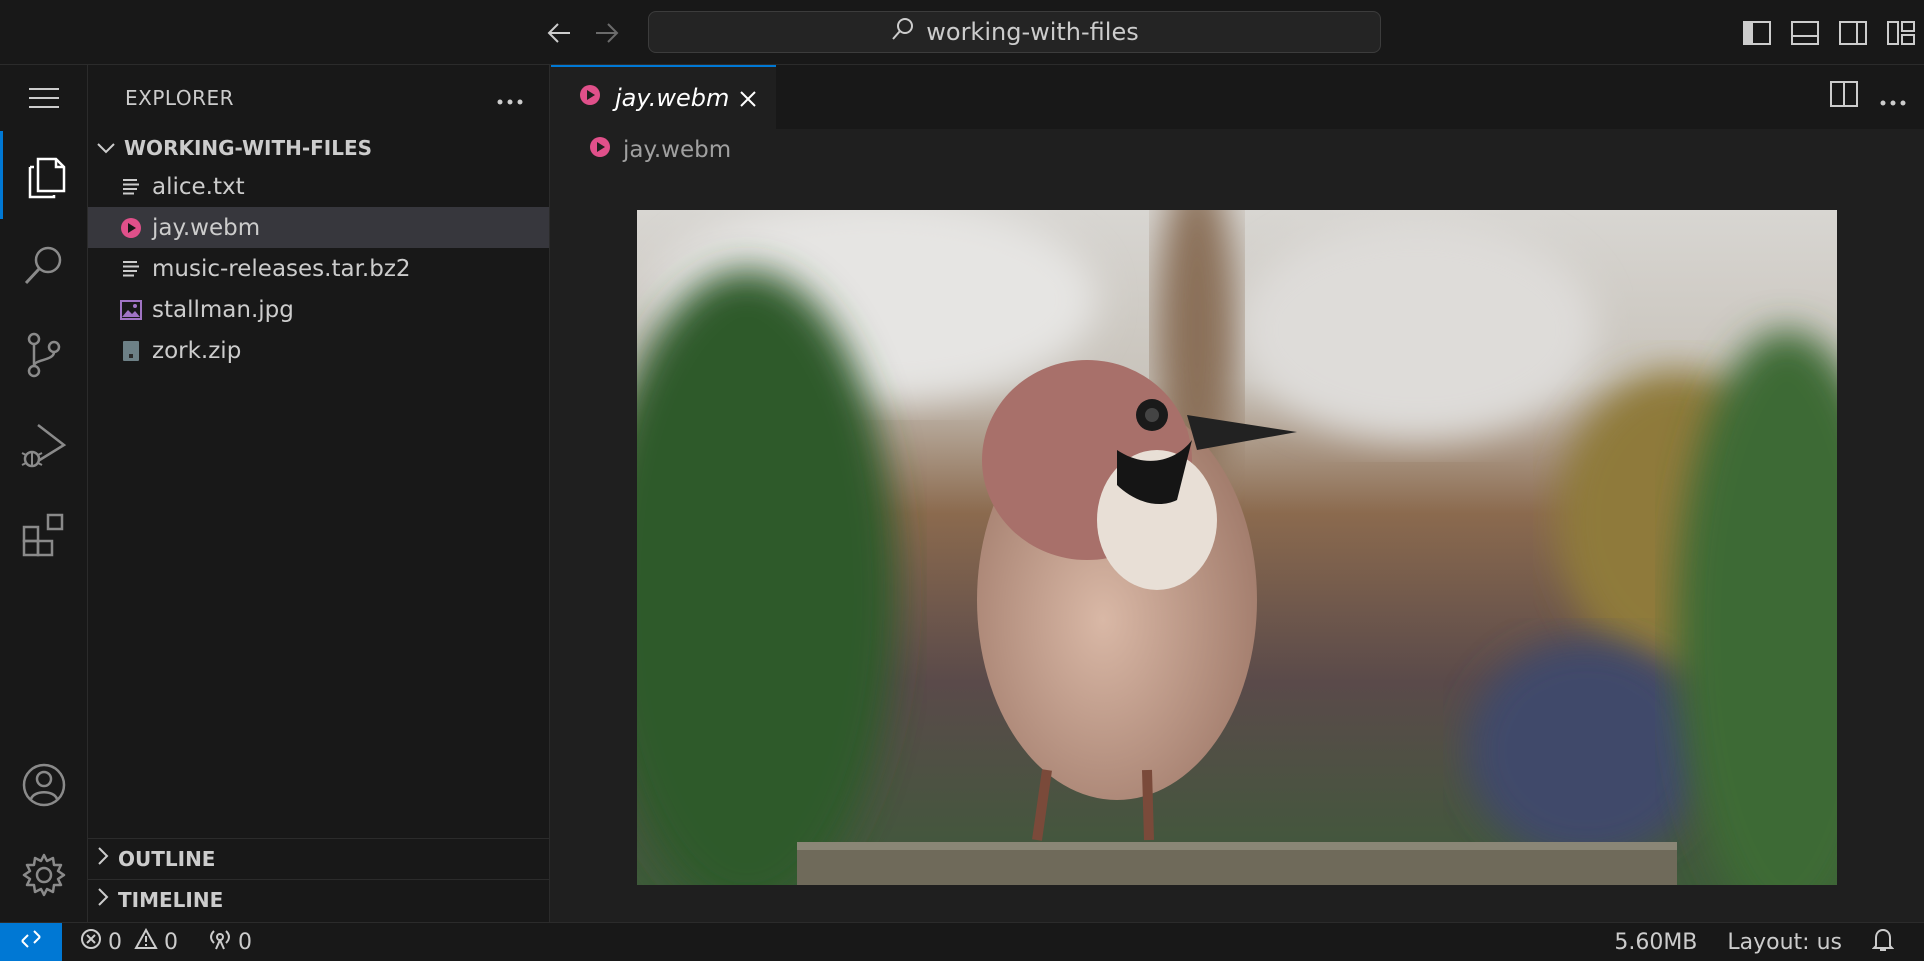 This screenshot has height=961, width=1924. I want to click on zip-file-icon, so click(131, 351).